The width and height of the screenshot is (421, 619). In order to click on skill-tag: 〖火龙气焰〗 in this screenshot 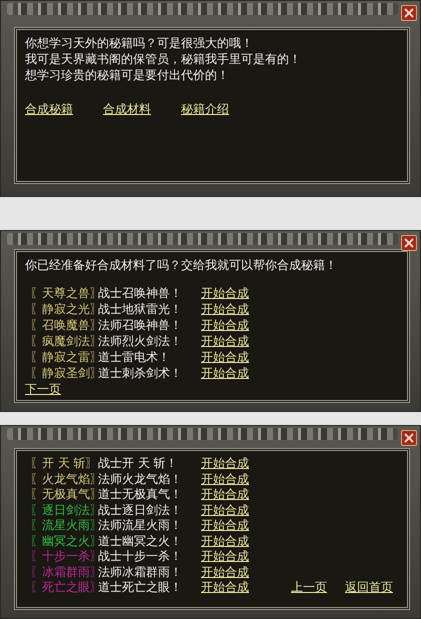, I will do `click(63, 479)`.